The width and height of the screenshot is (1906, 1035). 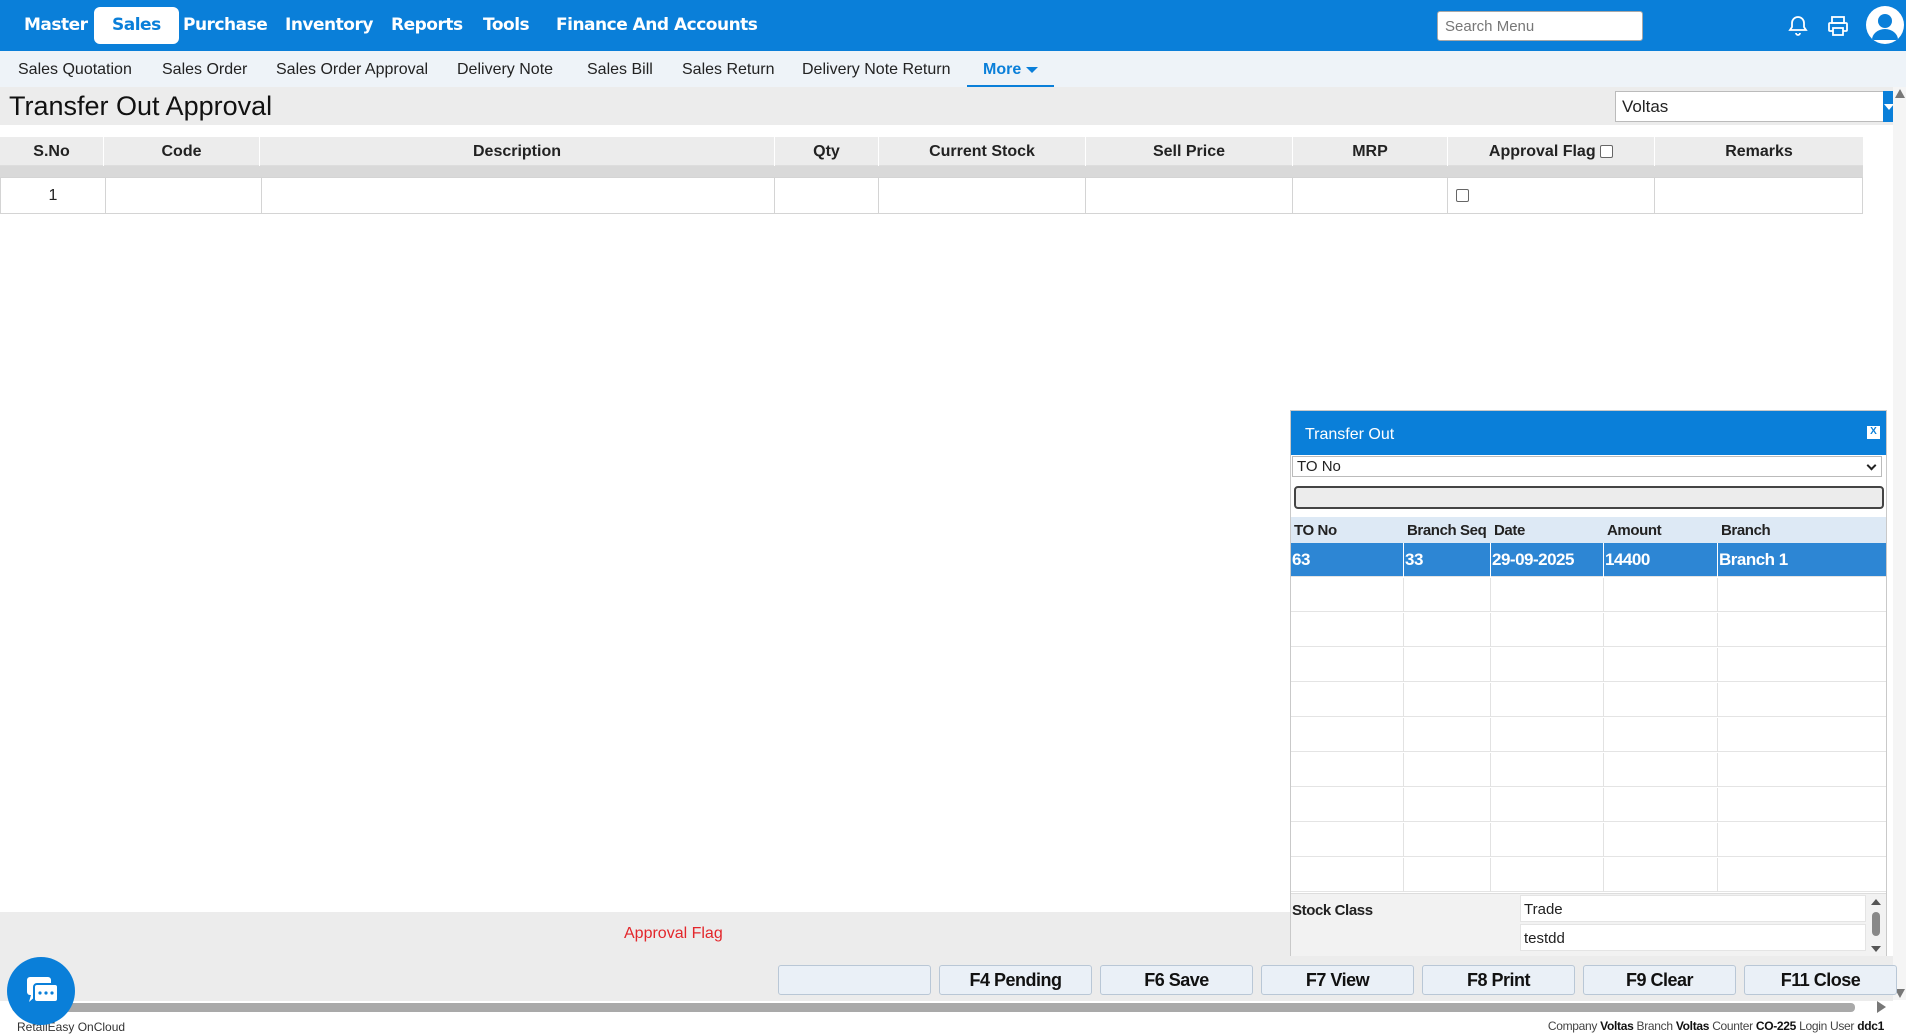 What do you see at coordinates (1693, 937) in the screenshot?
I see `stock-class-value: testdd` at bounding box center [1693, 937].